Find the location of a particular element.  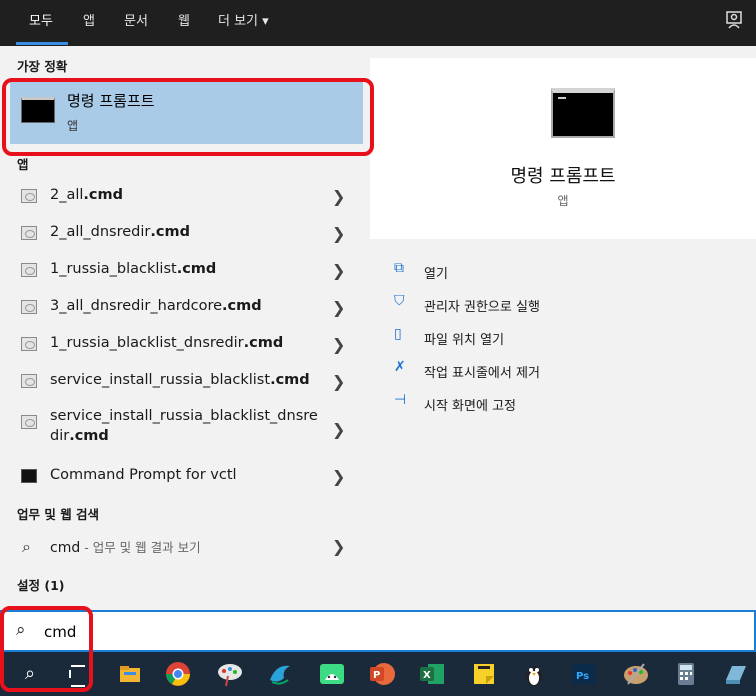

result-name: Command Prompt for vctl is located at coordinates (143, 475).